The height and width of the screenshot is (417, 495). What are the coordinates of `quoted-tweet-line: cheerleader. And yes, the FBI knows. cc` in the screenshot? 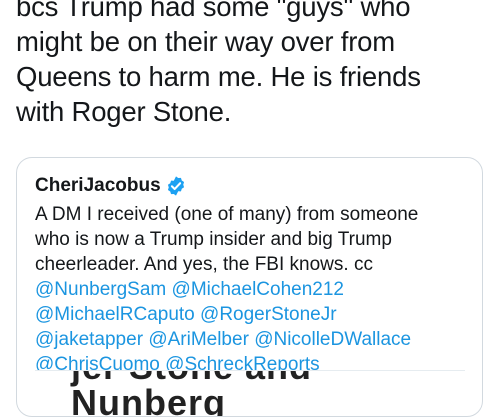 It's located at (204, 264).